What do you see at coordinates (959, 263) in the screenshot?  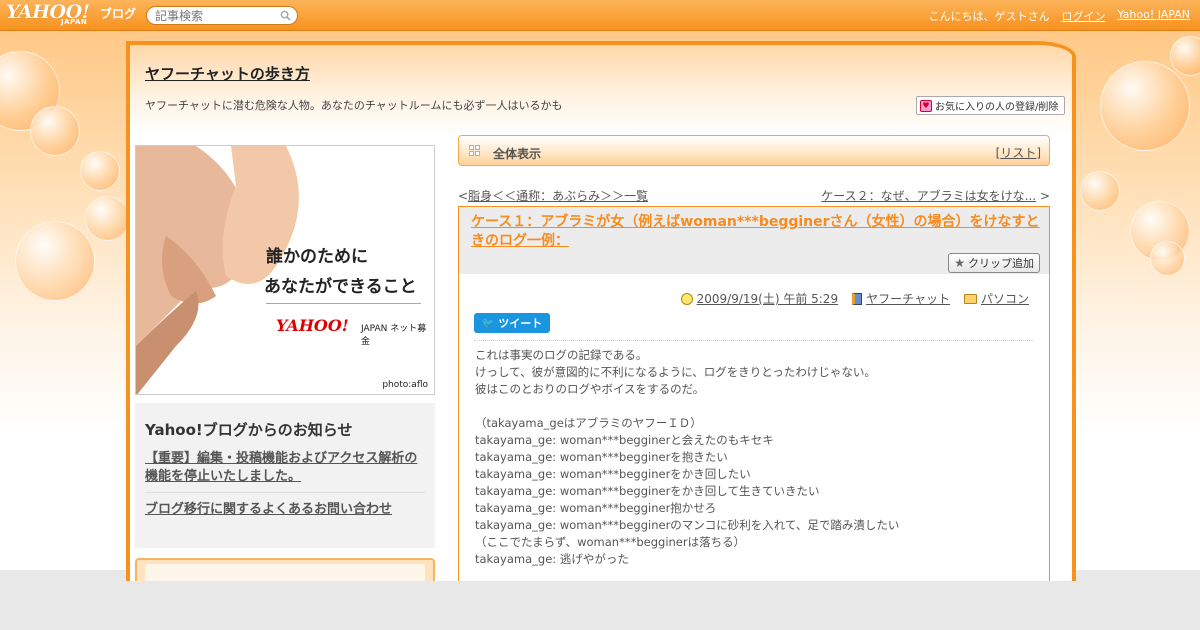 I see `star-icon: ★` at bounding box center [959, 263].